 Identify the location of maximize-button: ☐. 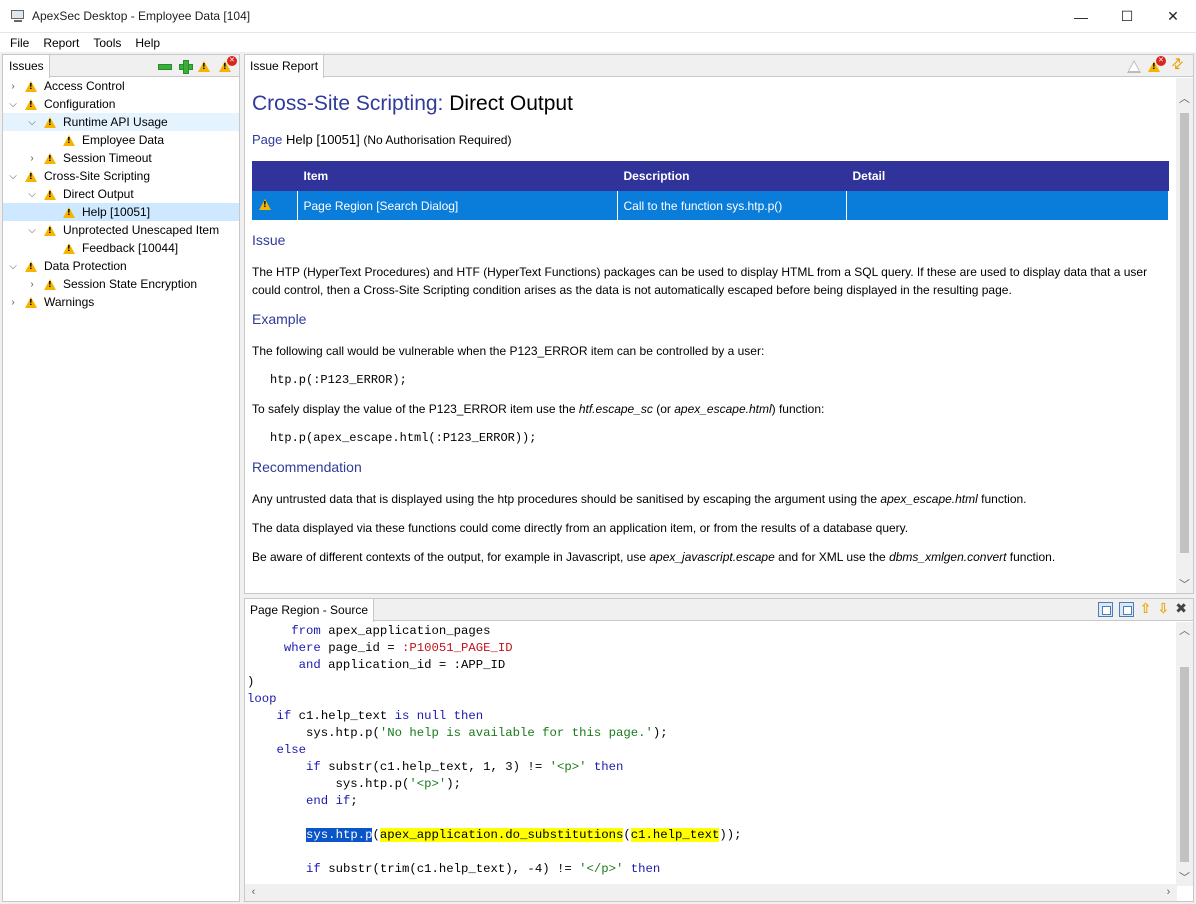
(1127, 16).